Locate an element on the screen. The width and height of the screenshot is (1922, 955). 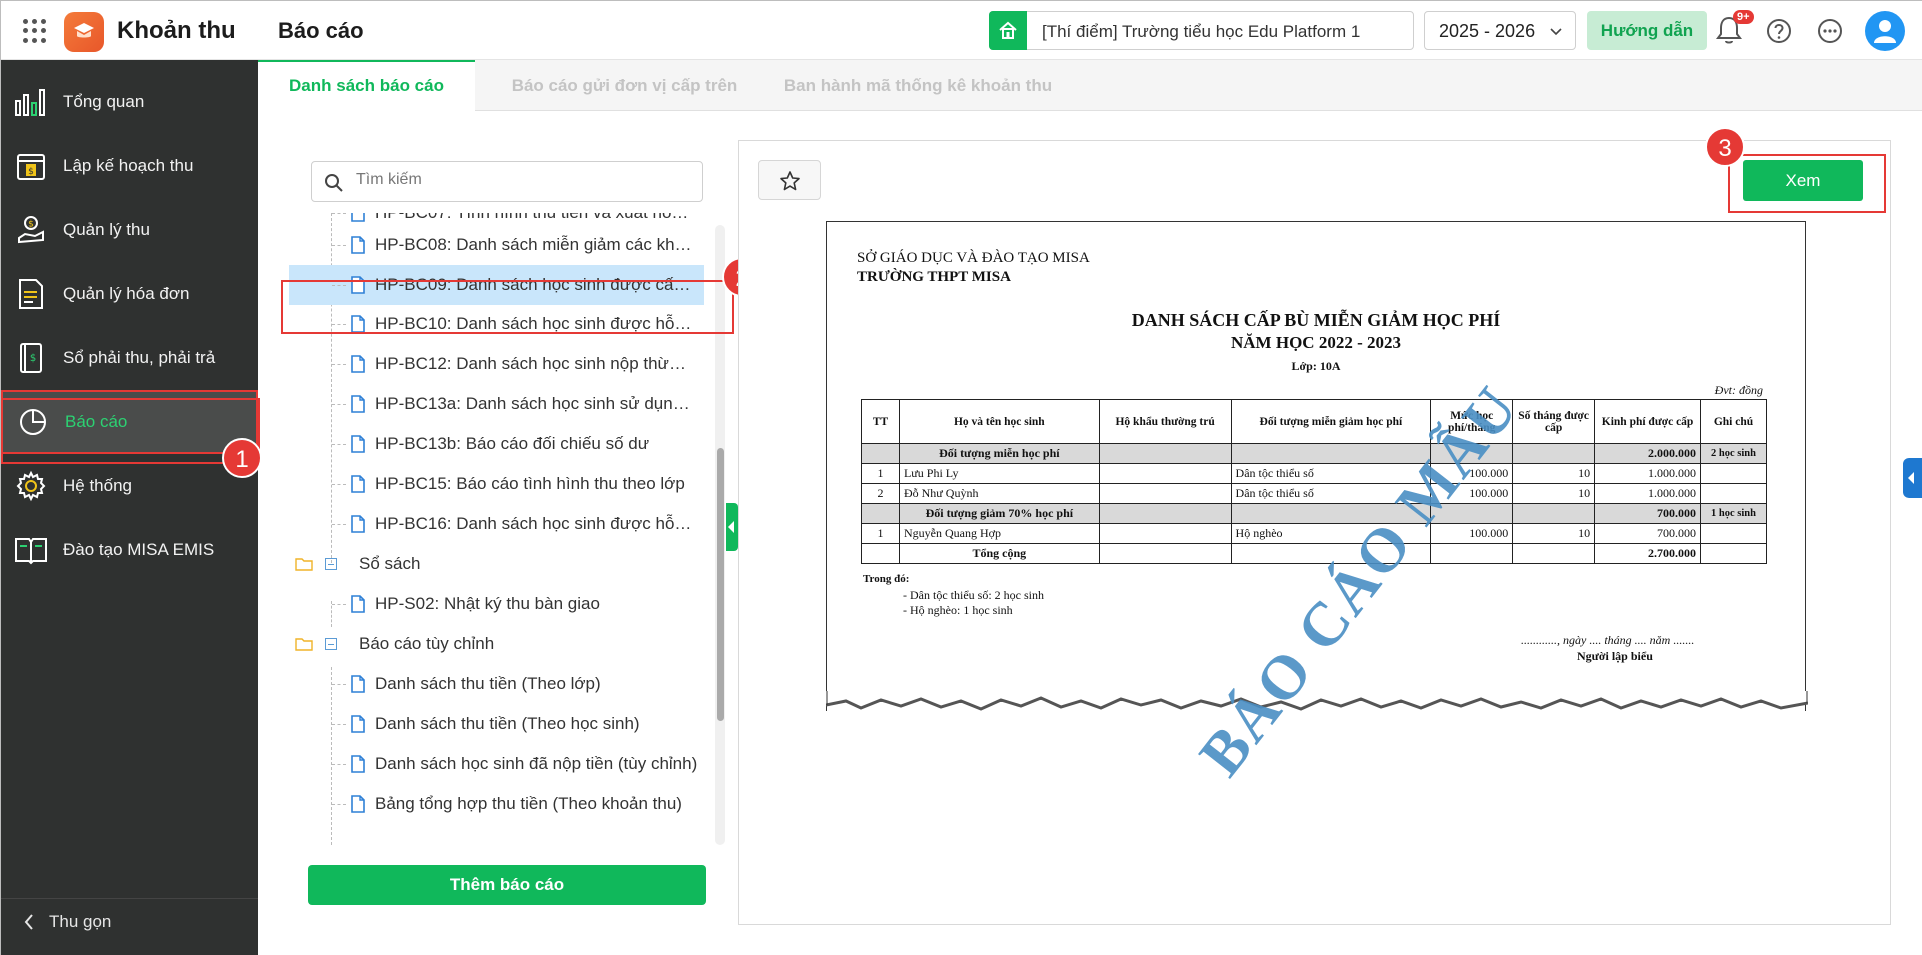
report-department: SỞ GIÁO DỤC VÀ ĐÀO TẠO MISA is located at coordinates (973, 258).